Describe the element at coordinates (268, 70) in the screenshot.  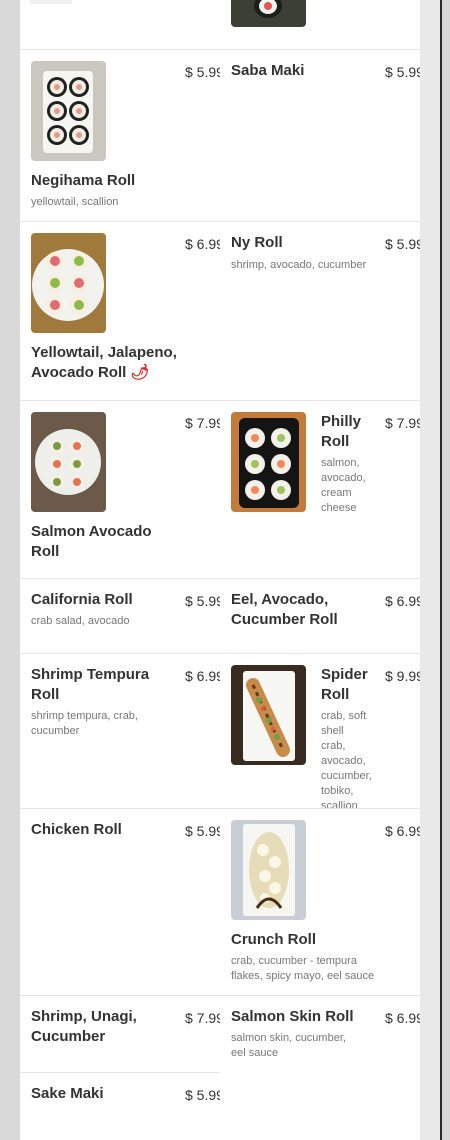
I see `item-name: Saba Maki` at that location.